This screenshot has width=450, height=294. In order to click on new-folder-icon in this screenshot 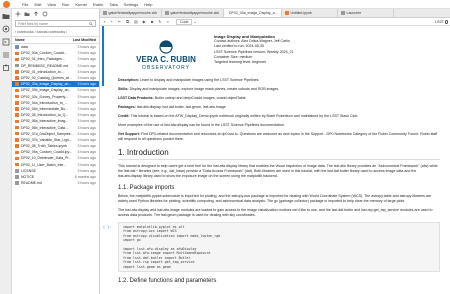, I will do `click(27, 14)`.